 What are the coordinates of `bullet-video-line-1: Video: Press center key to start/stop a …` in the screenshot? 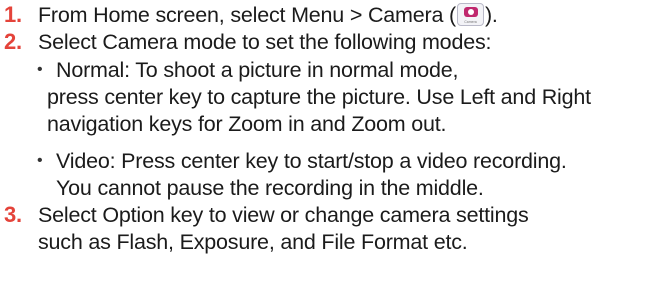 It's located at (311, 161).